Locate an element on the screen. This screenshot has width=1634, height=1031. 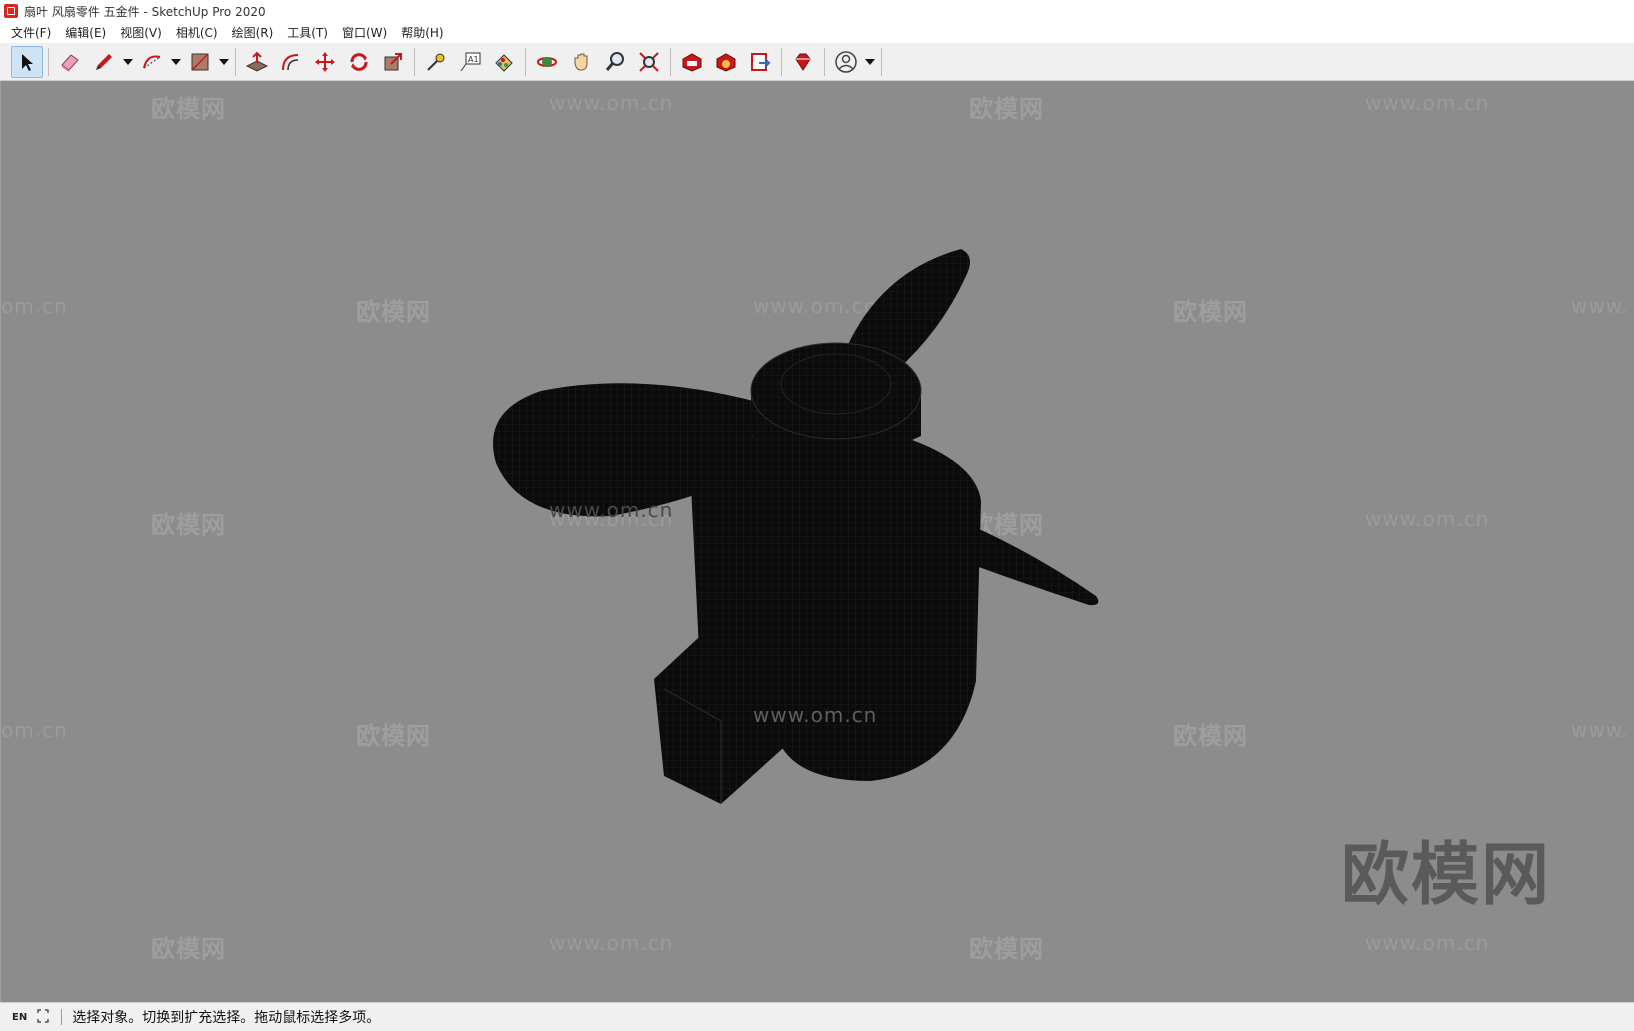
layout-icon is located at coordinates (761, 61).